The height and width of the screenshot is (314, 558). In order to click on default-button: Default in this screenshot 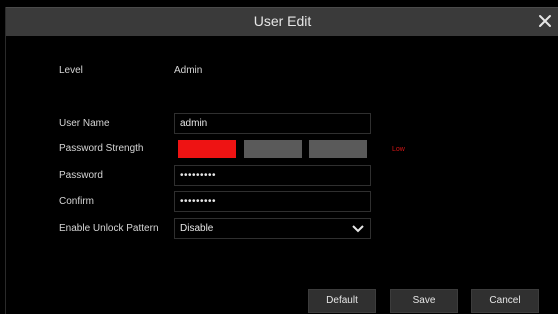, I will do `click(342, 301)`.